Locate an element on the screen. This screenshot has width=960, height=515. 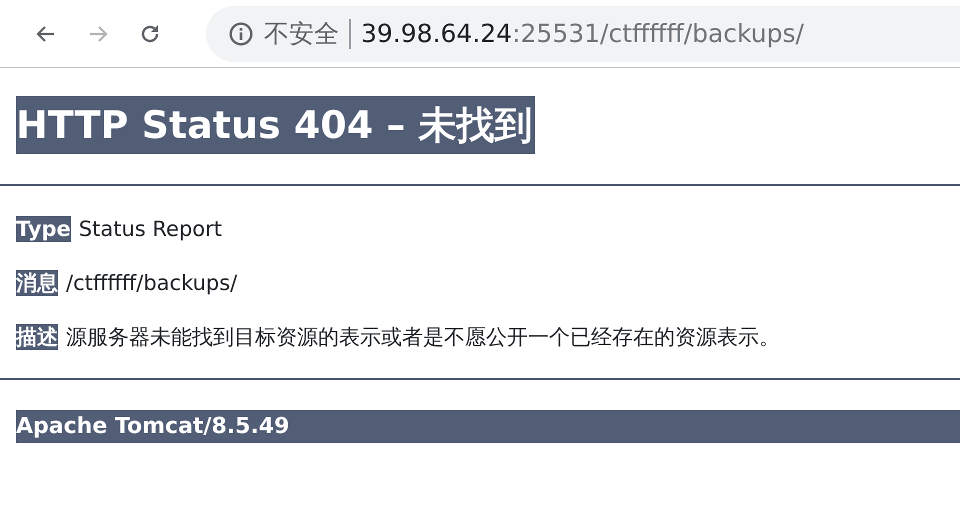
field-value: 源服务器未能找到目标资源的表示或者是不愿公开一个已经存在的资源表示。 is located at coordinates (423, 337).